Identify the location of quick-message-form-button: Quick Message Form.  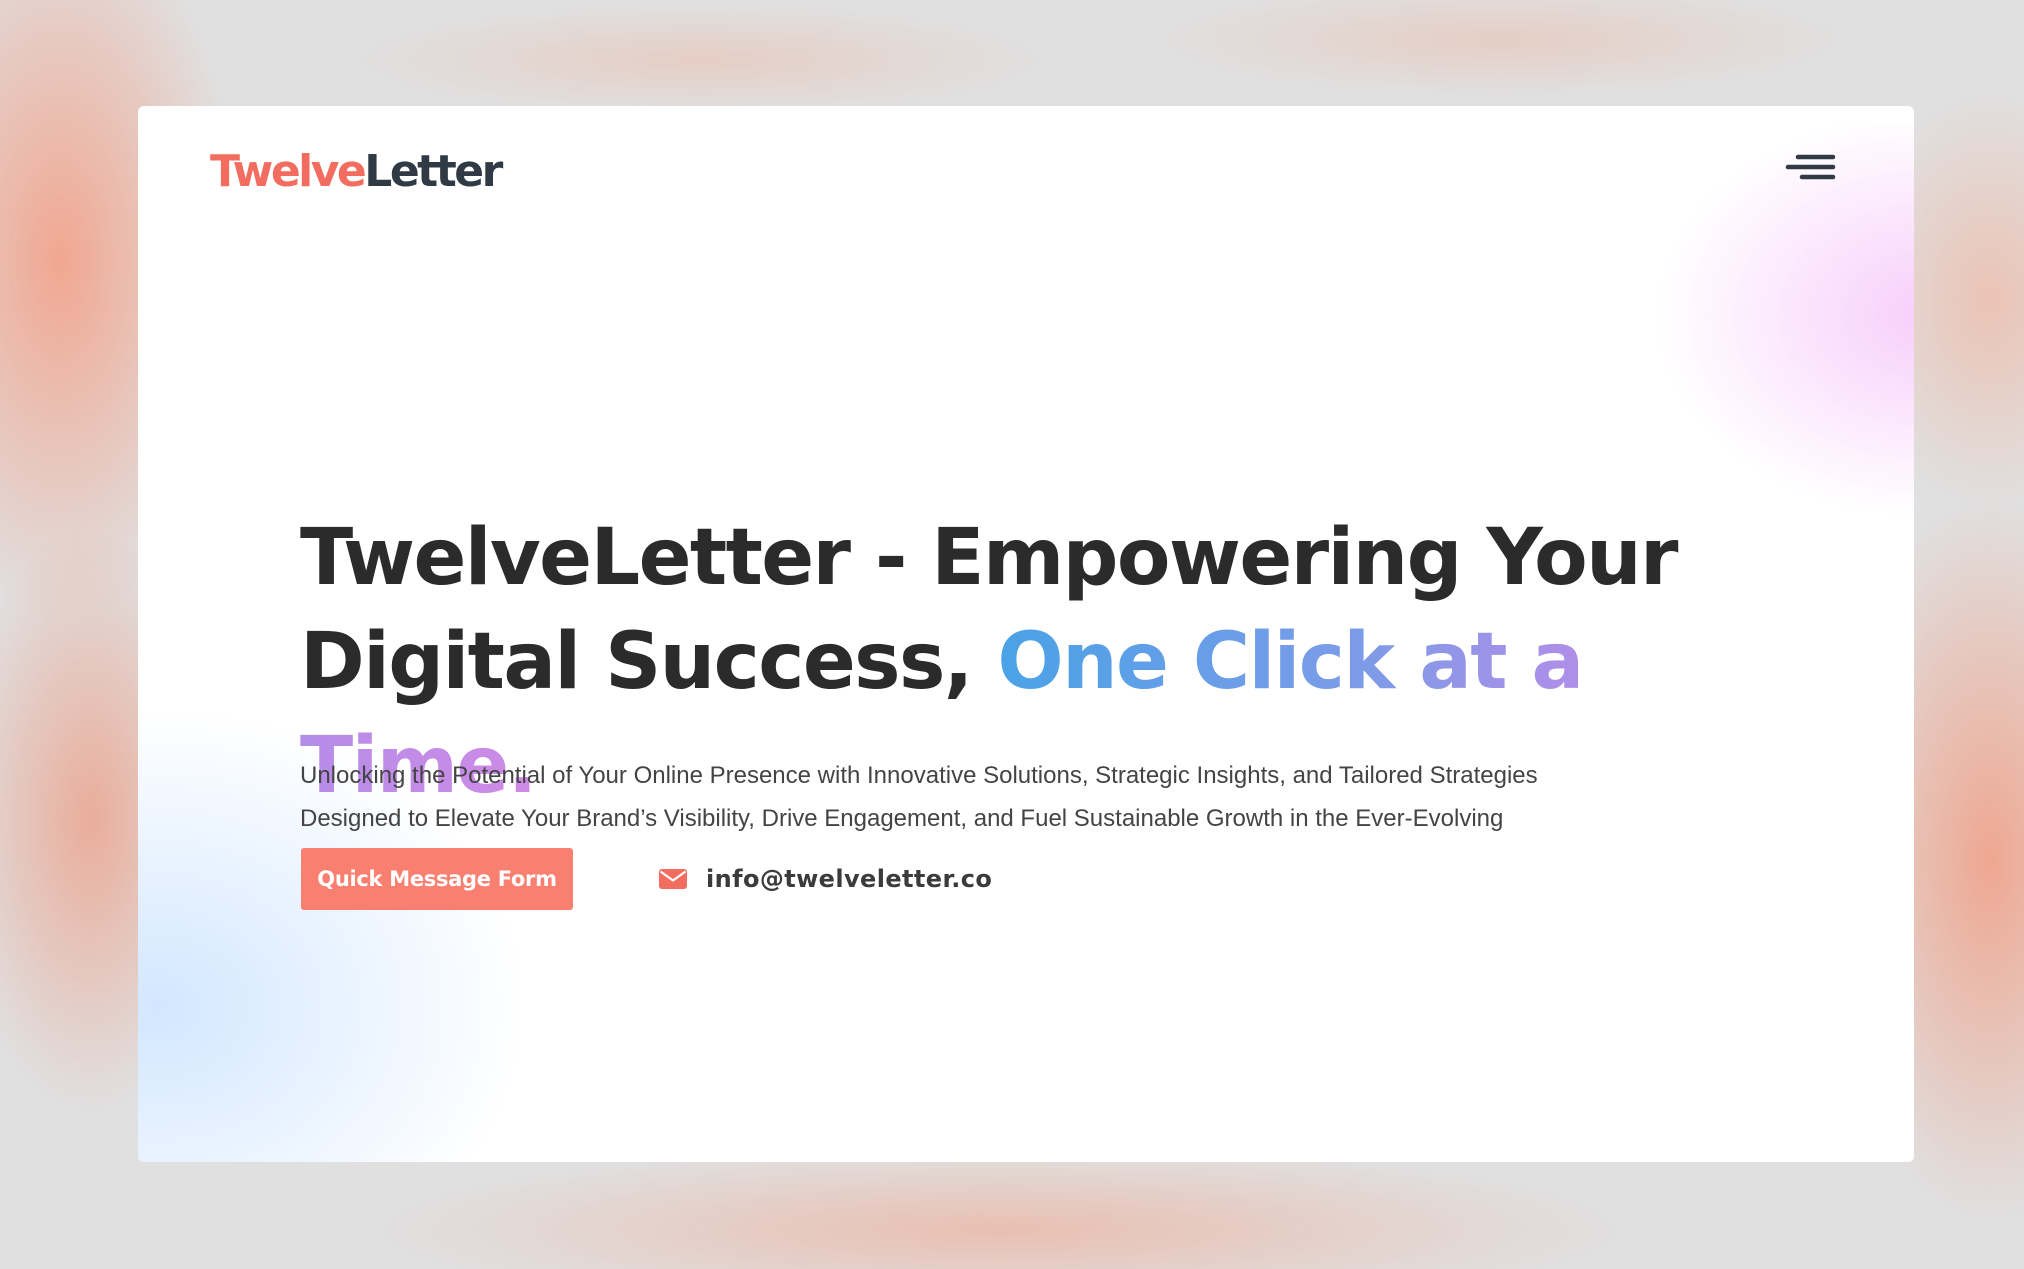
(437, 879).